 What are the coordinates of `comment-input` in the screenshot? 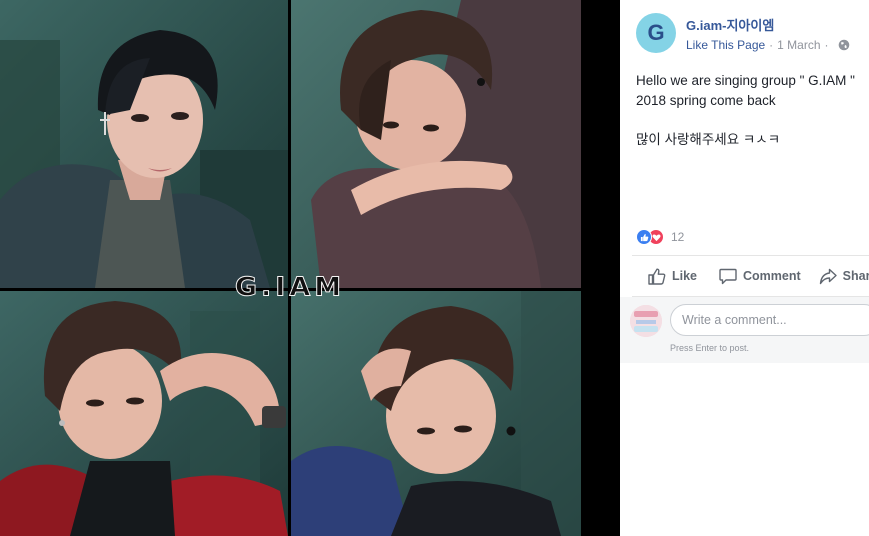 It's located at (769, 320).